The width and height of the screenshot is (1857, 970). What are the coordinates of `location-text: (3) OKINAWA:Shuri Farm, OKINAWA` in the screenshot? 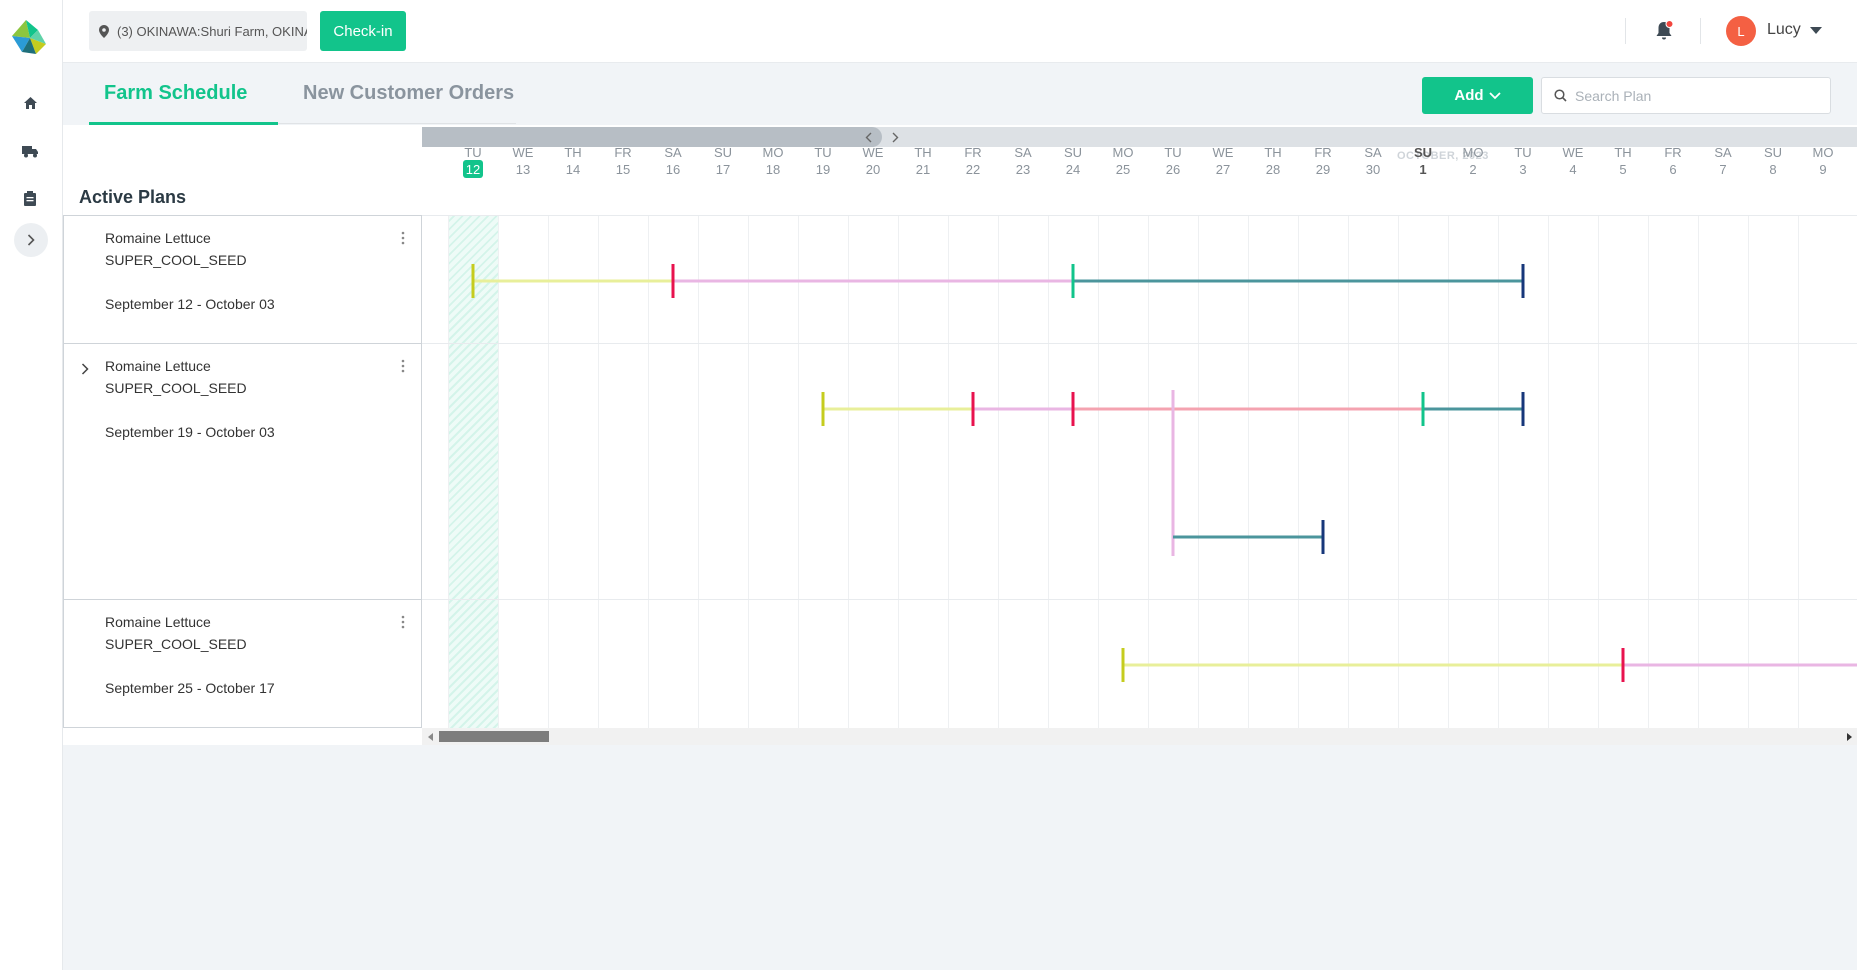 It's located at (212, 31).